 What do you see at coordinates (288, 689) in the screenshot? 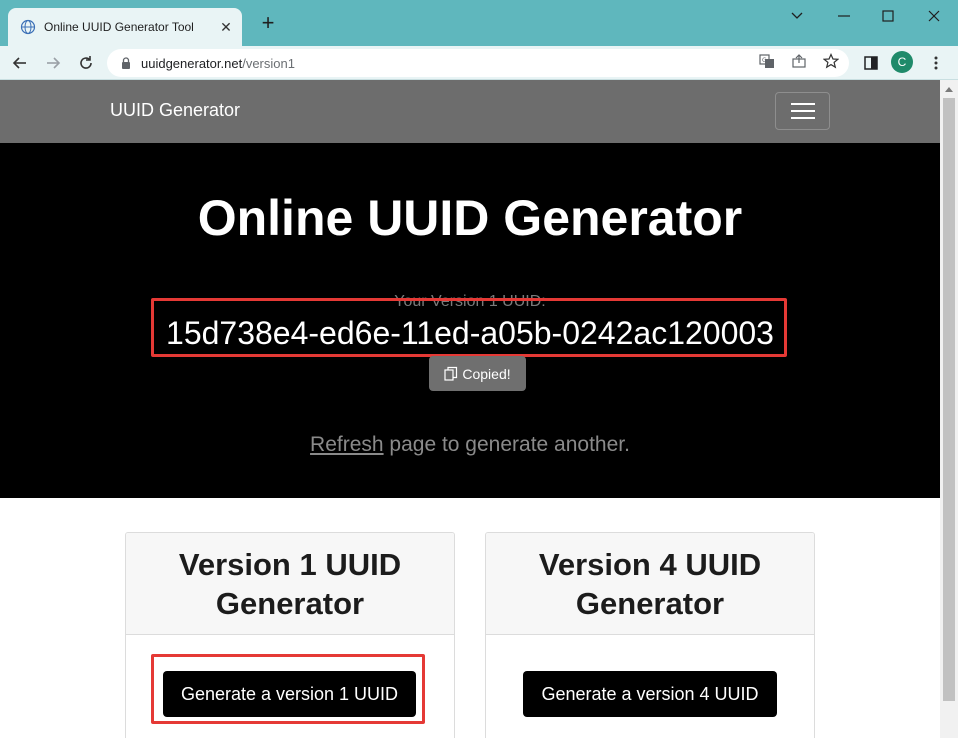
I see `button-highlight-box` at bounding box center [288, 689].